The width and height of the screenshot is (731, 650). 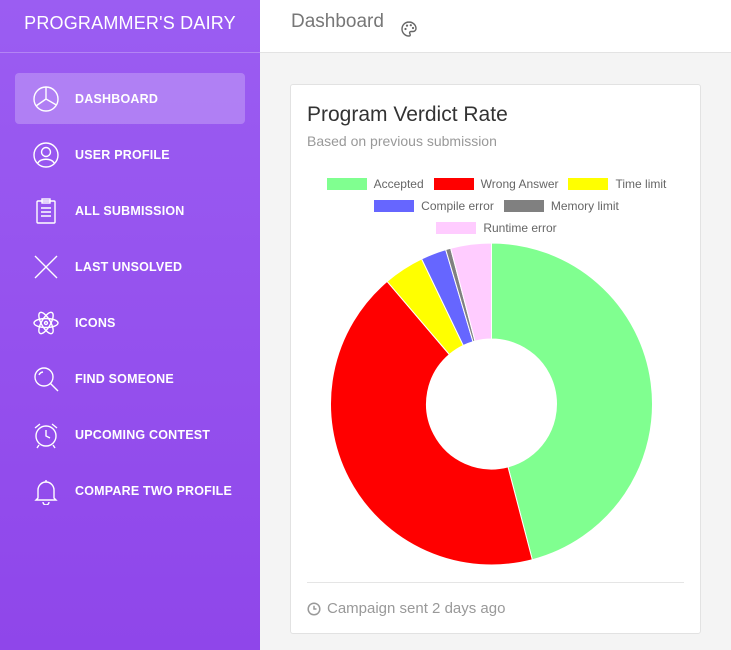 I want to click on card-title: Program Verdict Rate, so click(x=407, y=114).